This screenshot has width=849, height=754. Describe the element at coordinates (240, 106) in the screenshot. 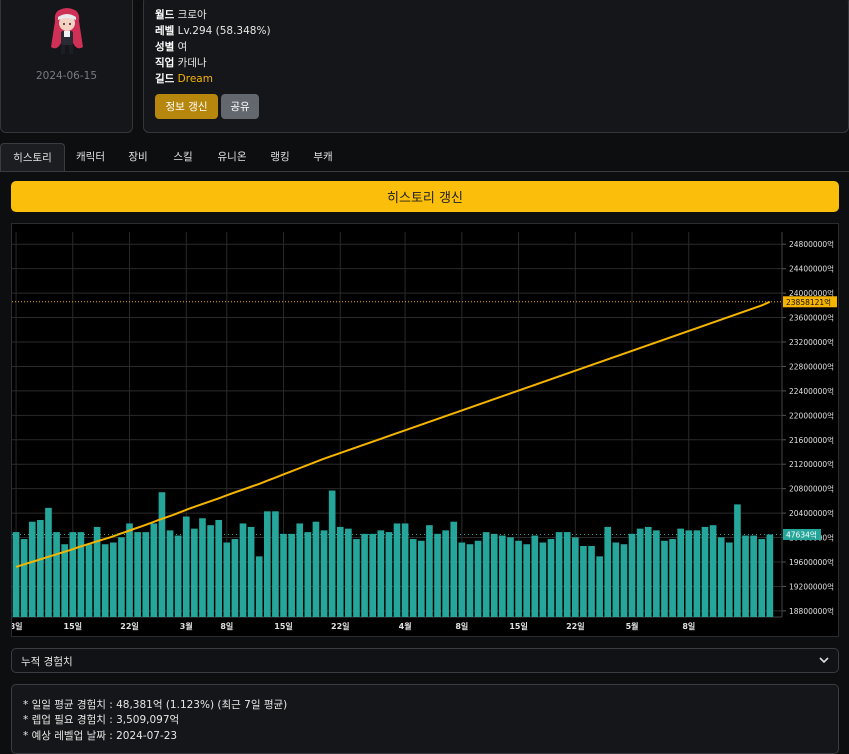

I see `share-button: 공유` at that location.